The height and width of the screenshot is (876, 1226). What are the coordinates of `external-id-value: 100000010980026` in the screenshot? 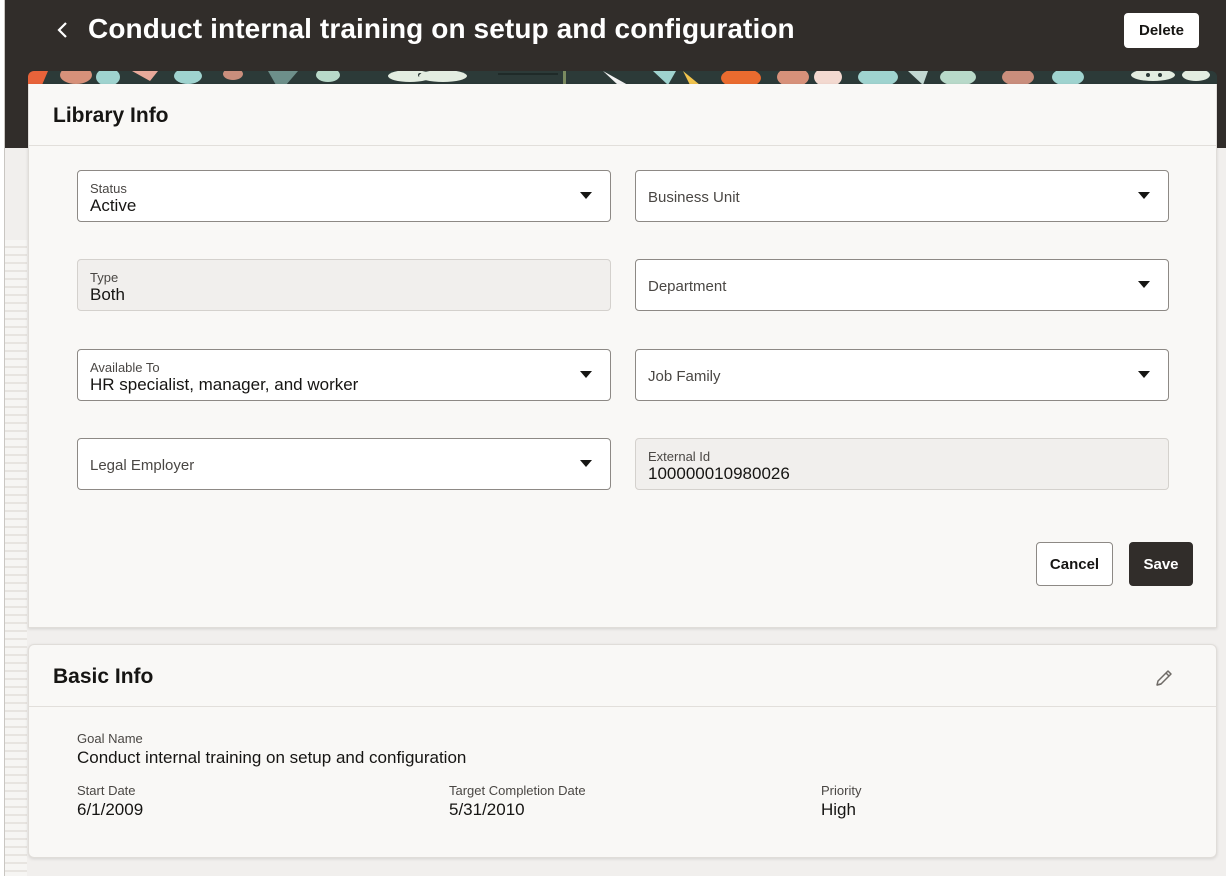 It's located at (719, 473).